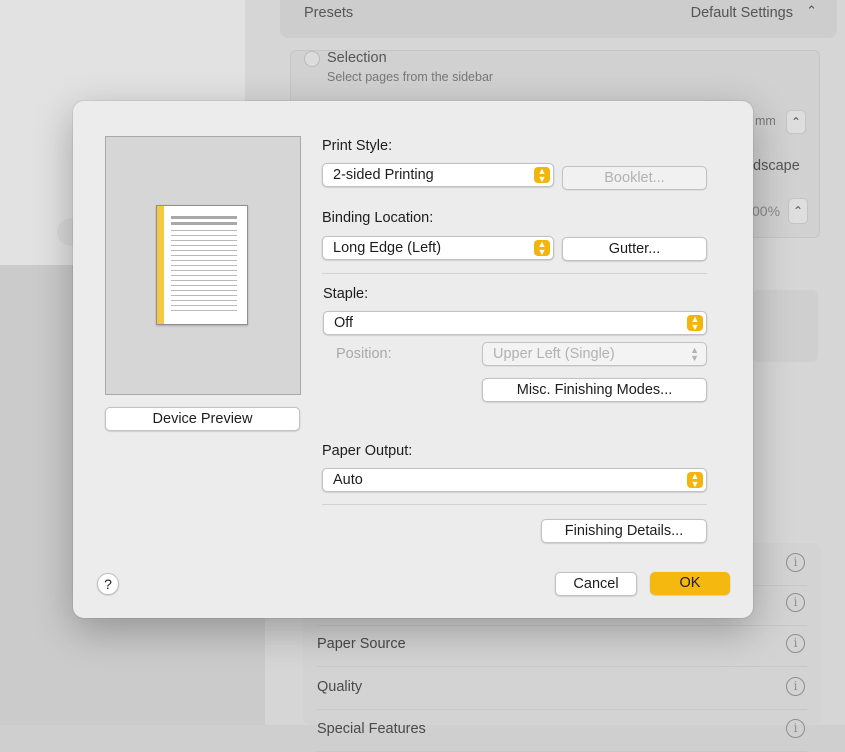 Image resolution: width=845 pixels, height=752 pixels. I want to click on list-item: Paper Source i, so click(562, 645).